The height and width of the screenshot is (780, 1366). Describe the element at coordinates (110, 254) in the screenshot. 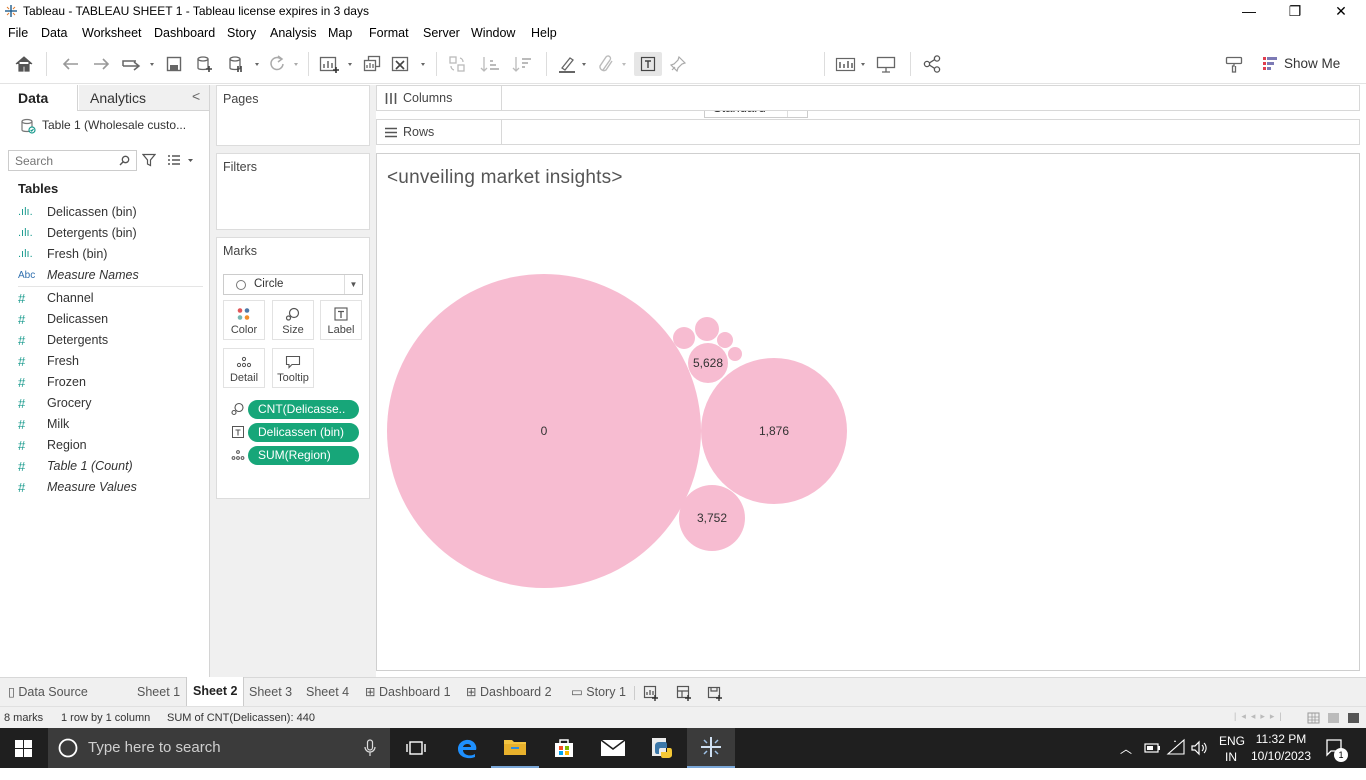

I see `field-fresh-bin: .ılı. Fresh (bin)` at that location.